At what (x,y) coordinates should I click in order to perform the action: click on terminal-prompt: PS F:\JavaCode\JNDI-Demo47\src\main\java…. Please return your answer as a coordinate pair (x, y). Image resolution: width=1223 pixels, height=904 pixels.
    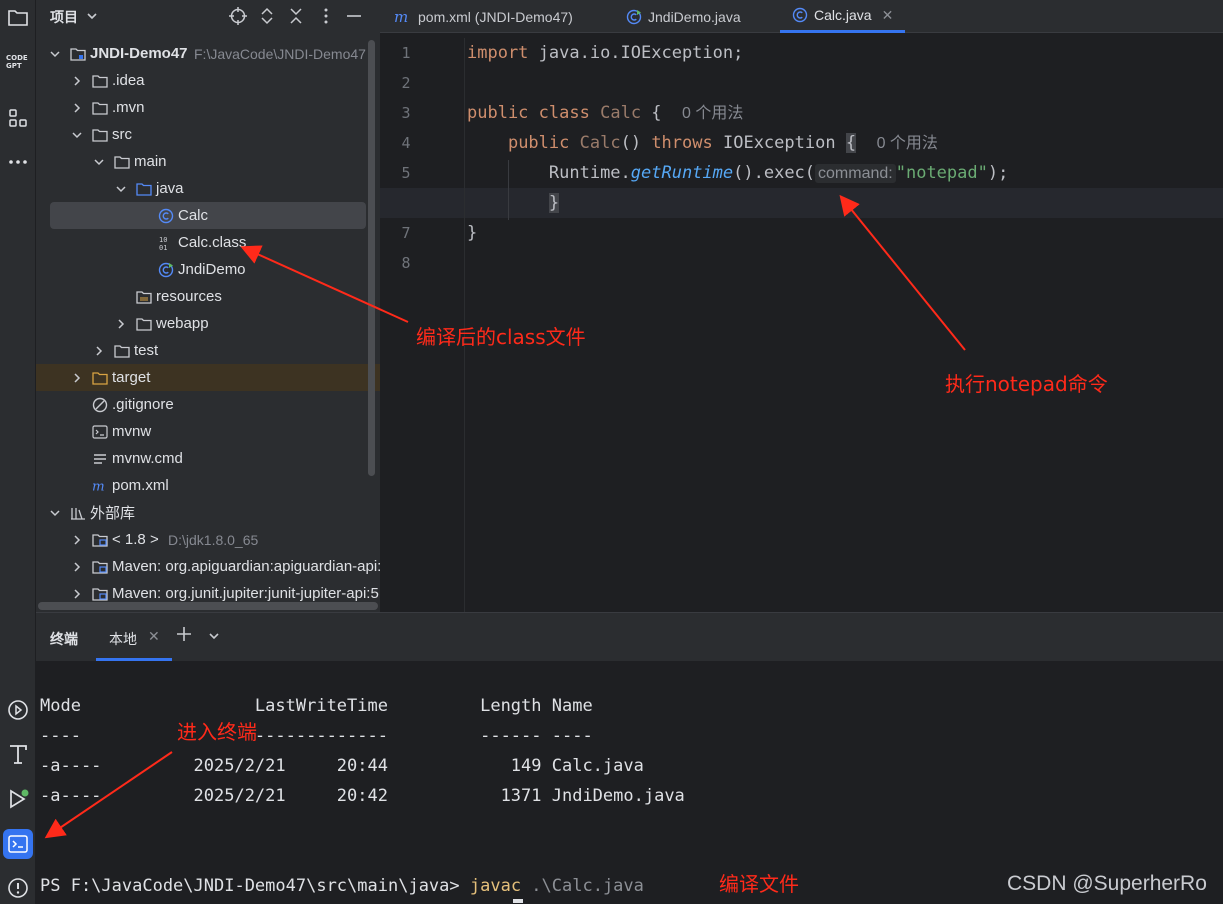
    Looking at the image, I should click on (255, 886).